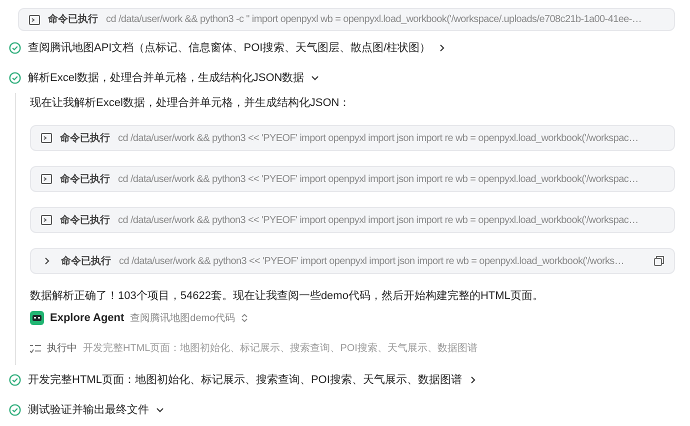 The height and width of the screenshot is (426, 690). What do you see at coordinates (280, 349) in the screenshot?
I see `running-task: 开发完整HTML页面：地图初始化、标记展示、搜索查询、POI搜索、天气展示、数据图谱` at bounding box center [280, 349].